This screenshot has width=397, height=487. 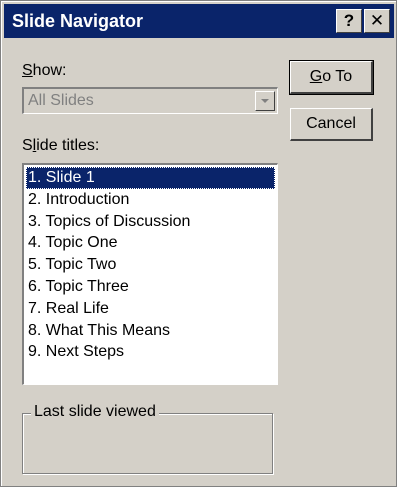 I want to click on list-item: 1. Slide 1, so click(x=150, y=178).